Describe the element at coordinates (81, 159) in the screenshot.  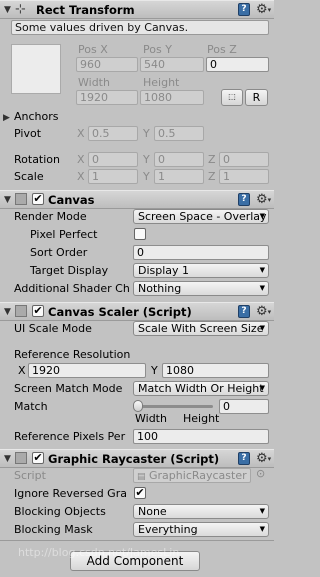
I see `rotation-x-label: X` at that location.